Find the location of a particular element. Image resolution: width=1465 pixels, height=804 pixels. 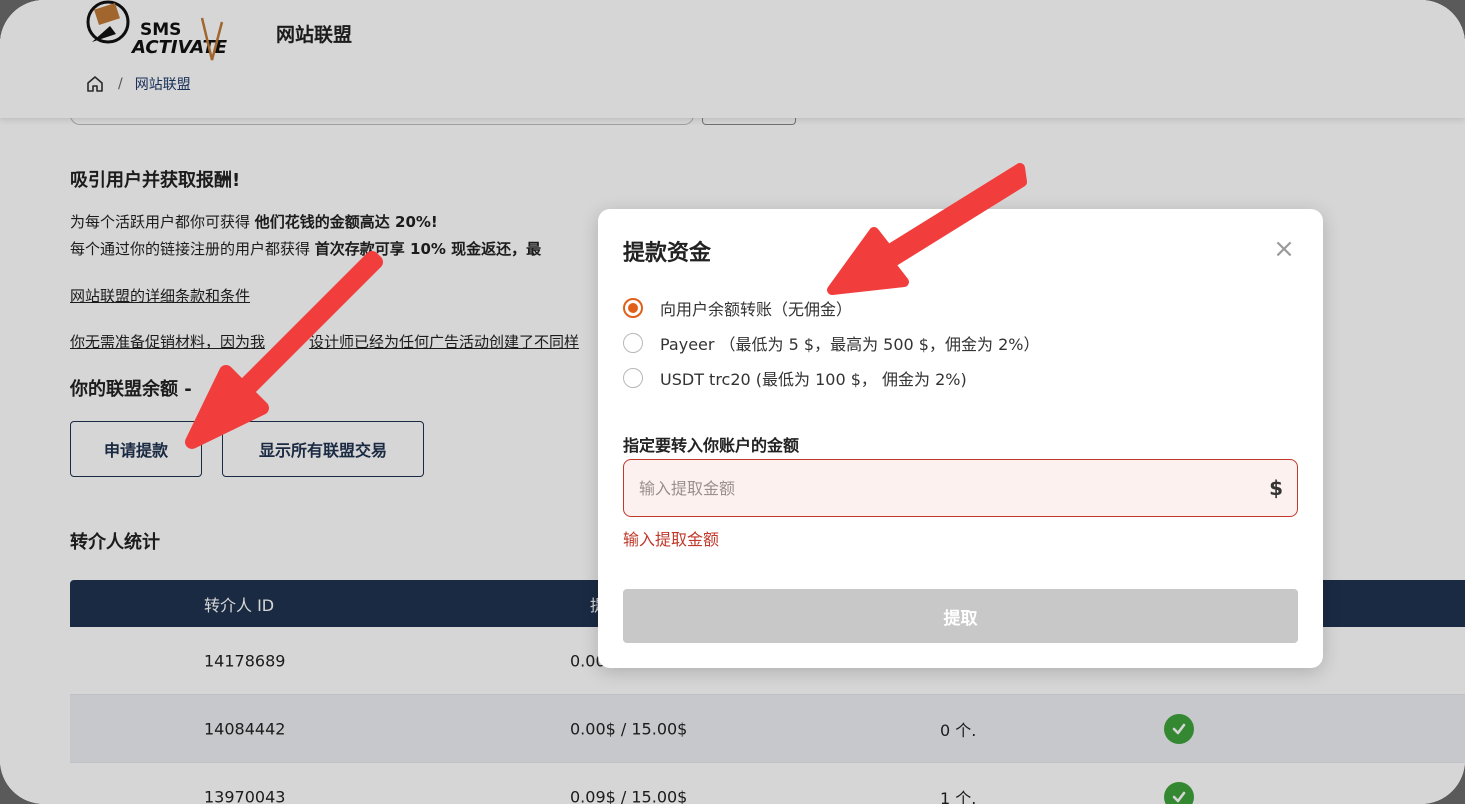

option-balance-transfer: 向用户余额转账（无佣金） is located at coordinates (737, 308).